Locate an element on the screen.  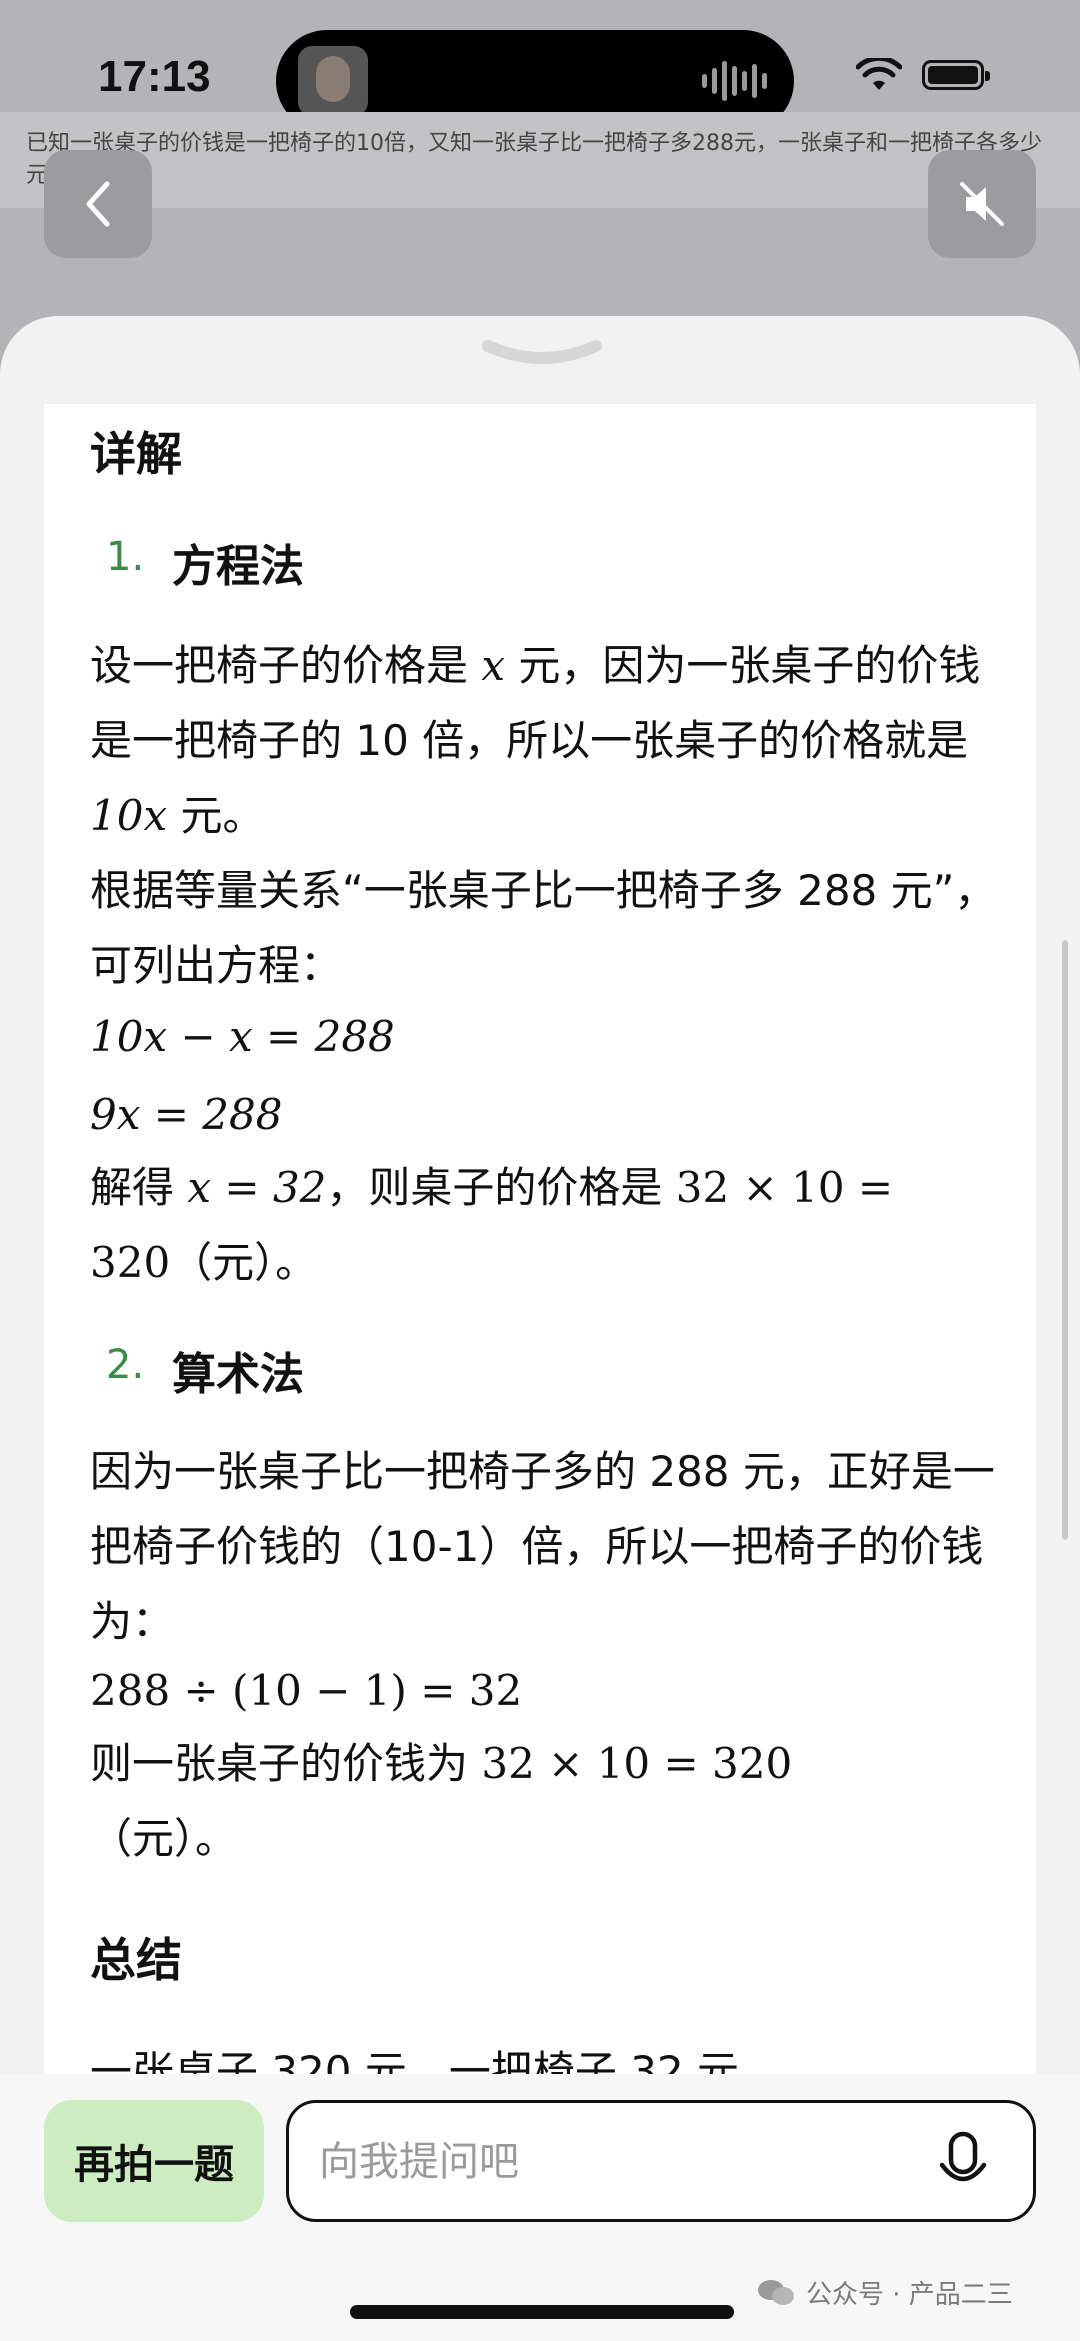
section-title-detail: 详解 is located at coordinates (136, 454).